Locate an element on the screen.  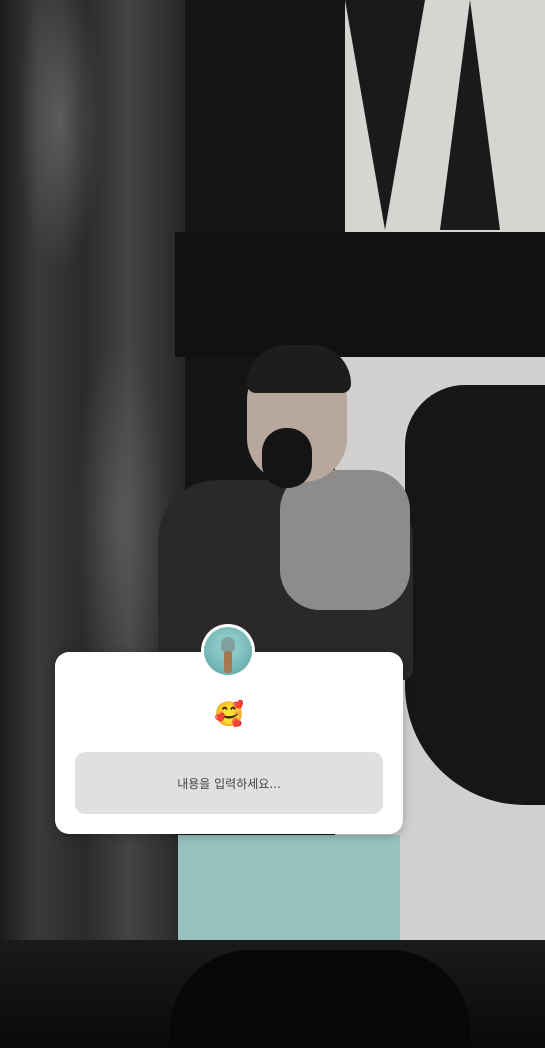
microphone-hand is located at coordinates (287, 458).